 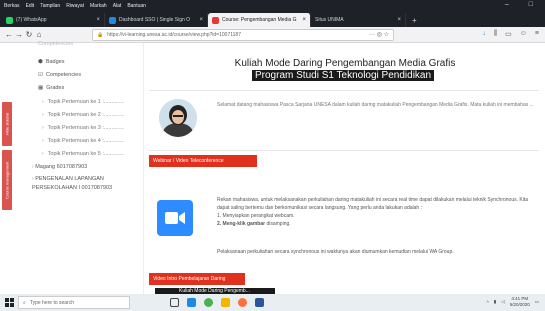 I want to click on menu-bookmarks: Markah, so click(x=98, y=6).